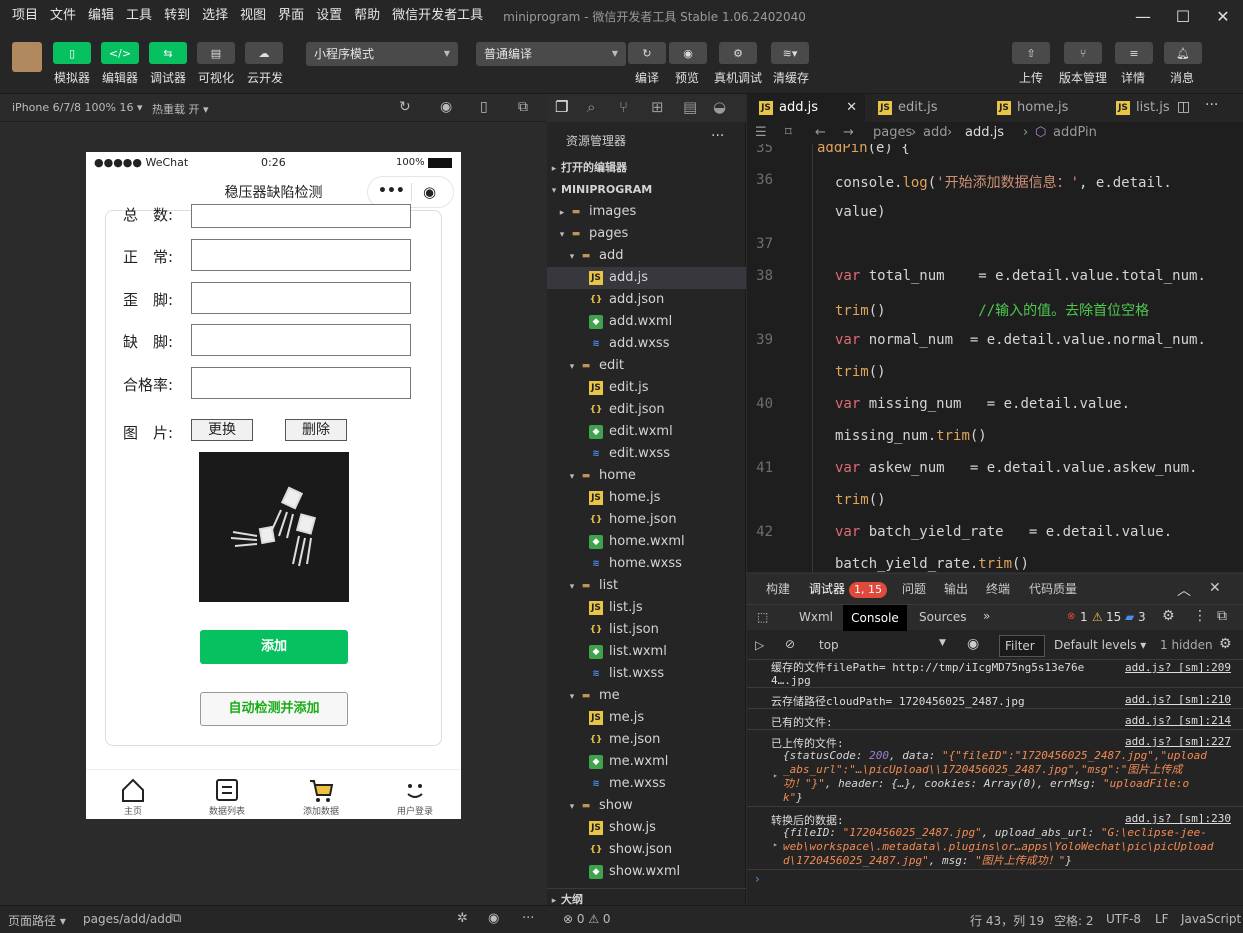 This screenshot has width=1243, height=933. I want to click on normal-input, so click(301, 255).